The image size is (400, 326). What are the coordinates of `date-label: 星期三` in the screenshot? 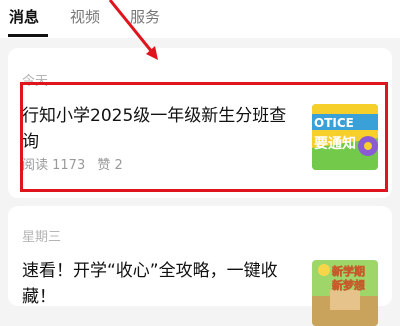 It's located at (42, 237).